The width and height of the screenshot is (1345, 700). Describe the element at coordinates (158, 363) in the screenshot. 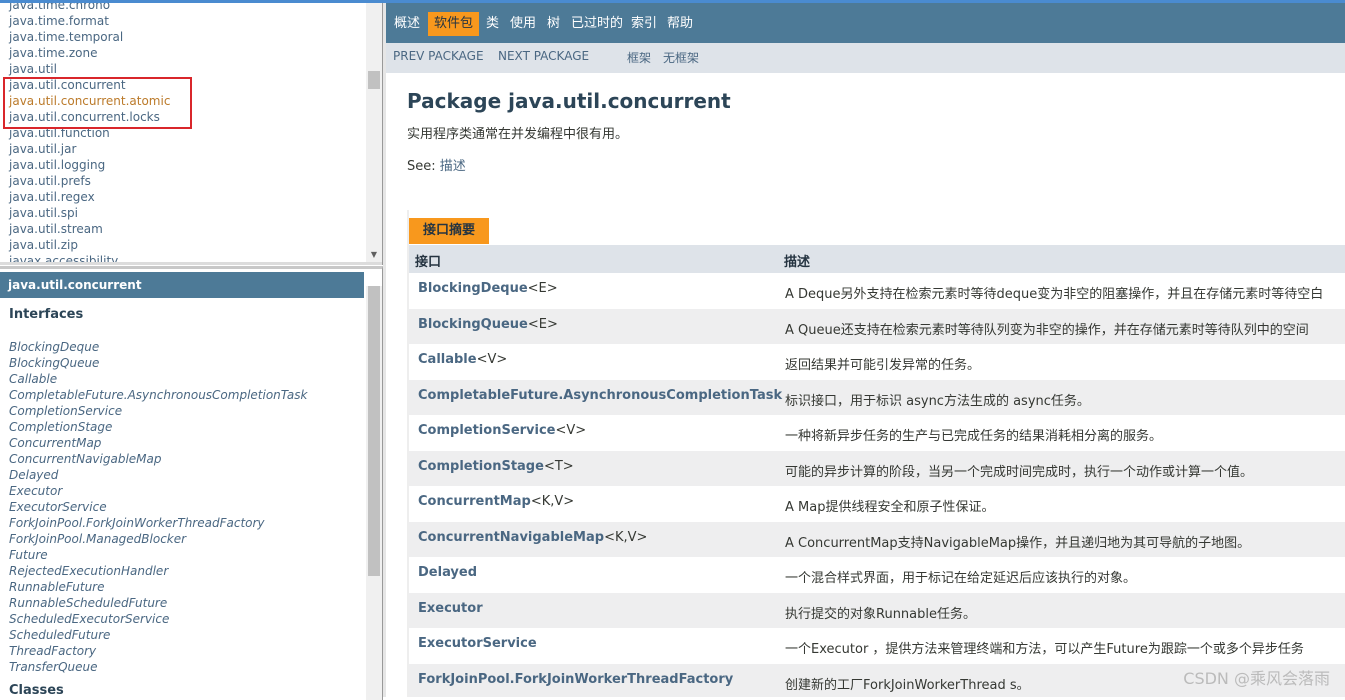

I see `interface-link: BlockingQueue` at that location.